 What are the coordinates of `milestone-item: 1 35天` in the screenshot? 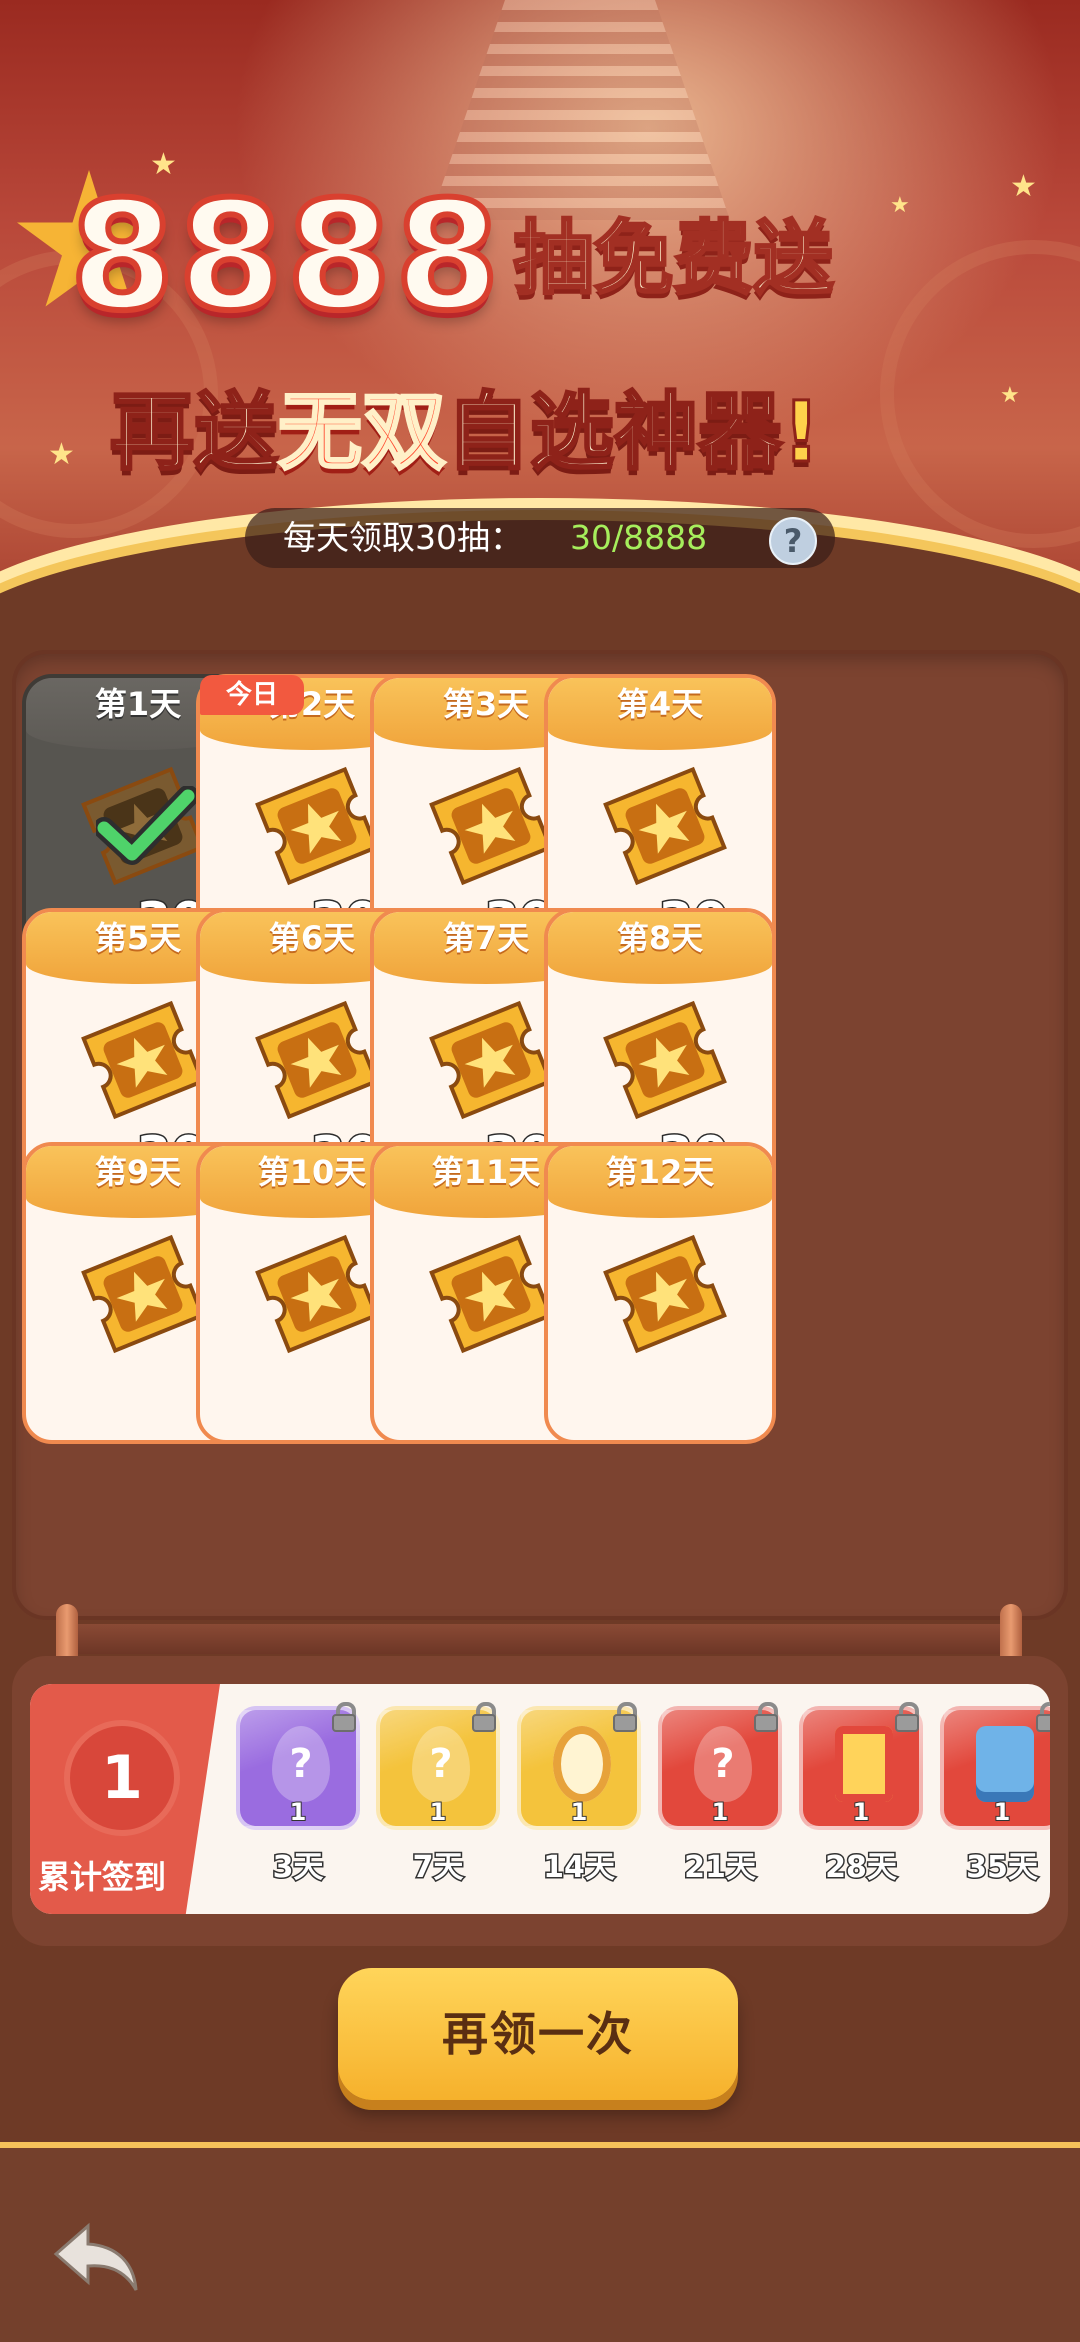 It's located at (995, 1804).